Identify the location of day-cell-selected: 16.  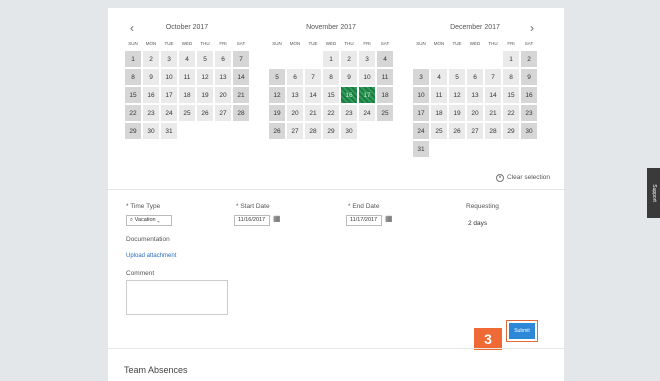
(349, 95).